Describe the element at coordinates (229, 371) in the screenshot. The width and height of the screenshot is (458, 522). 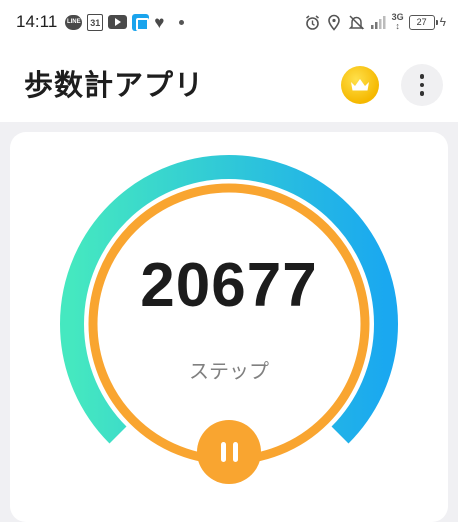
I see `step-unit-label: ステップ` at that location.